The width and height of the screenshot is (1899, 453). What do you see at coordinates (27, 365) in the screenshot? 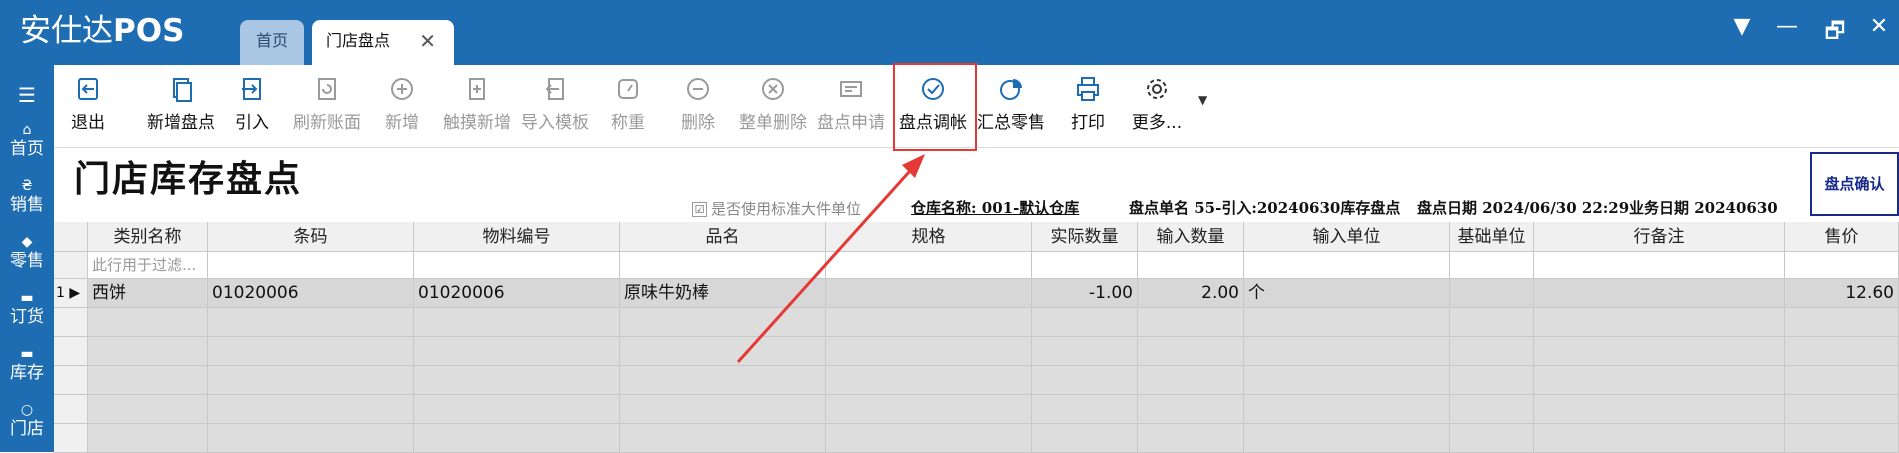
I see `nav-item-inventory: ▬ 库存` at bounding box center [27, 365].